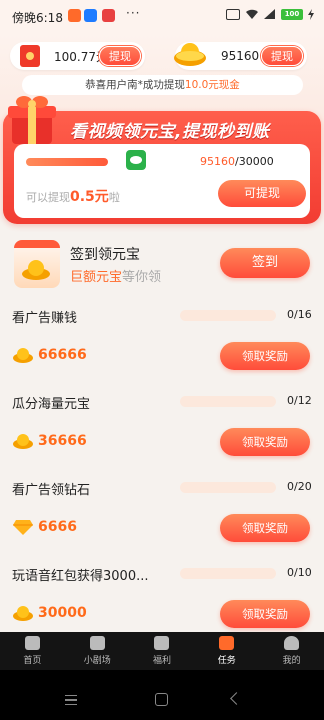  Describe the element at coordinates (299, 486) in the screenshot. I see `task-count: 0/20` at that location.